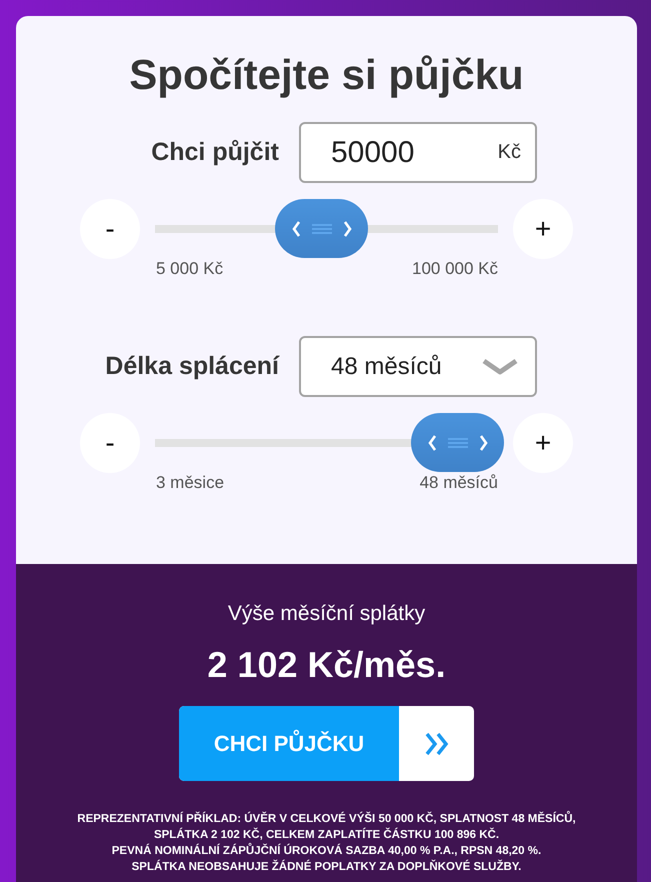 The height and width of the screenshot is (882, 651). I want to click on range-max-label: 48 měsíců, so click(459, 483).